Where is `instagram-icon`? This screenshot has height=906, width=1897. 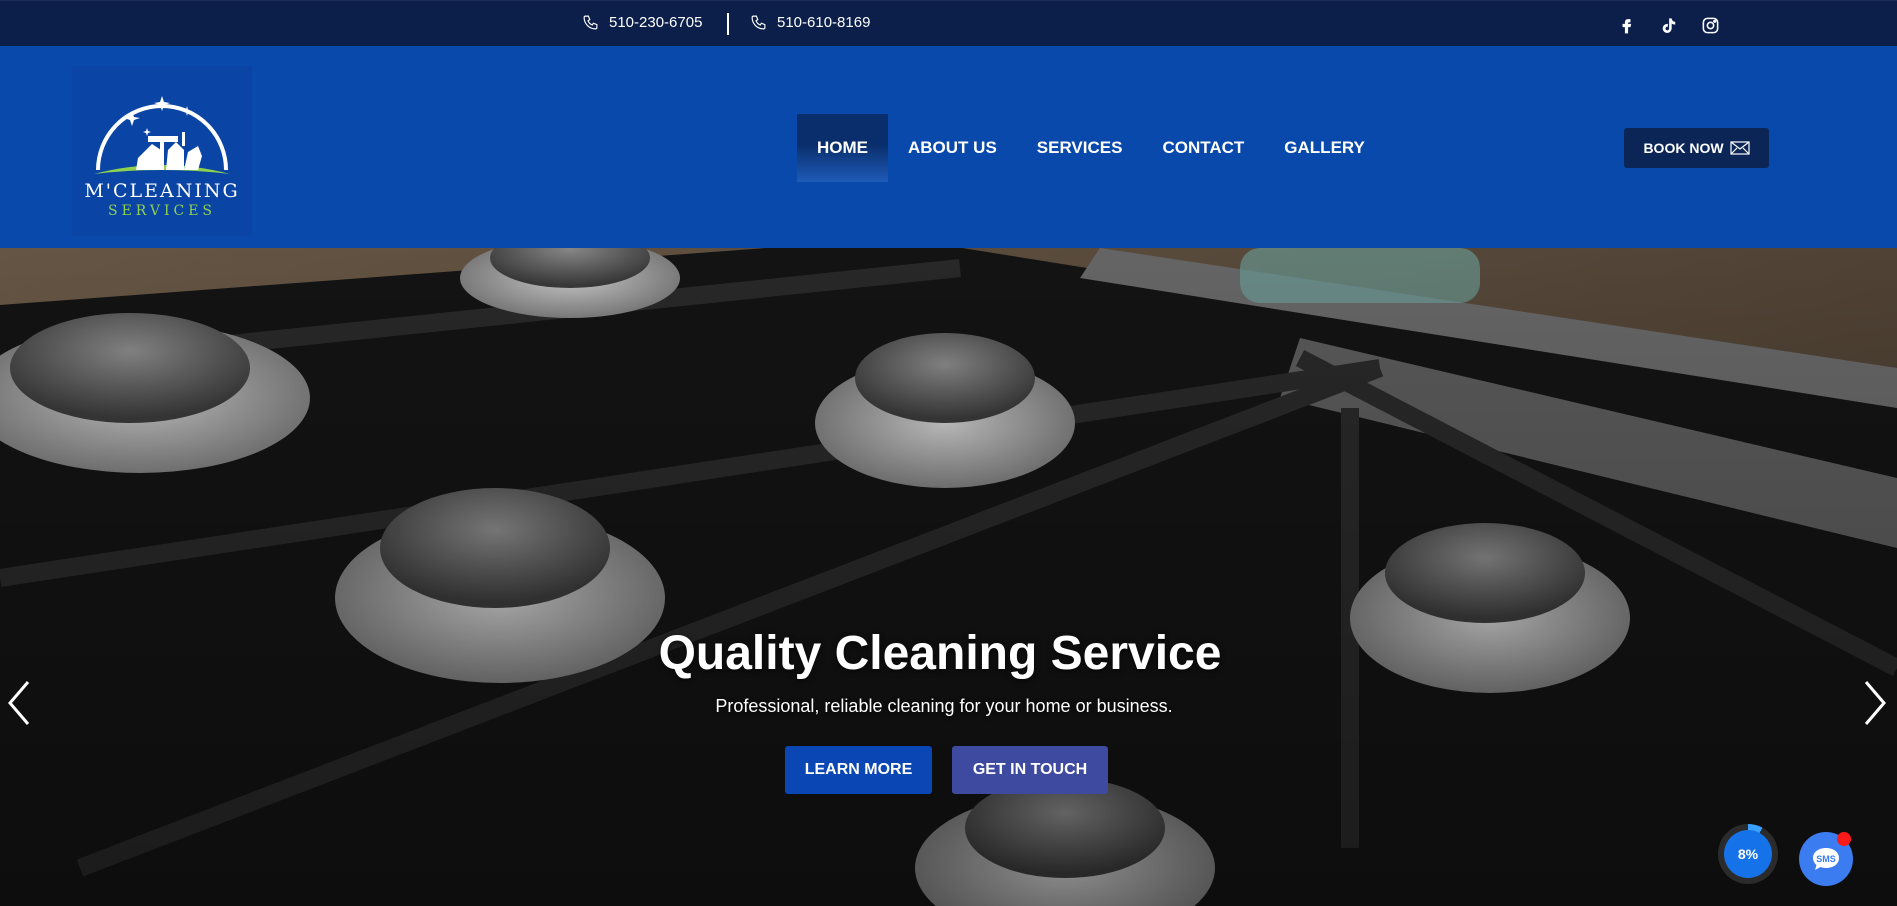 instagram-icon is located at coordinates (1710, 25).